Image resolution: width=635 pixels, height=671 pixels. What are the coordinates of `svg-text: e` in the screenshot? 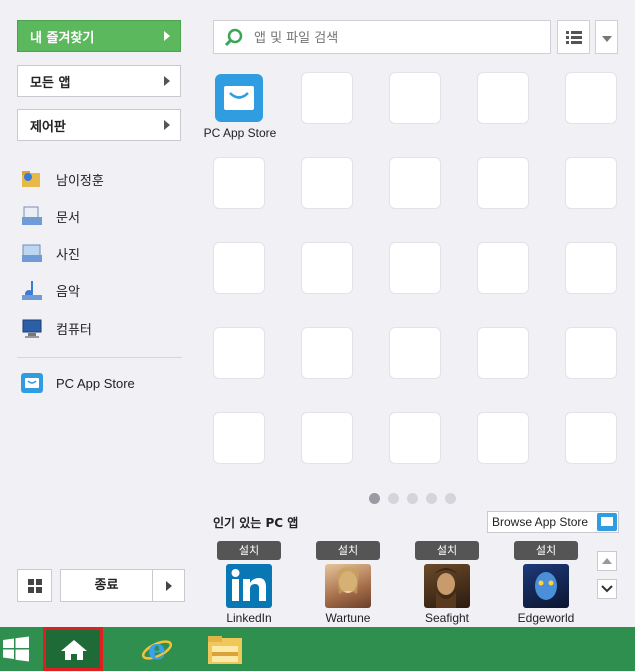 It's located at (157, 649).